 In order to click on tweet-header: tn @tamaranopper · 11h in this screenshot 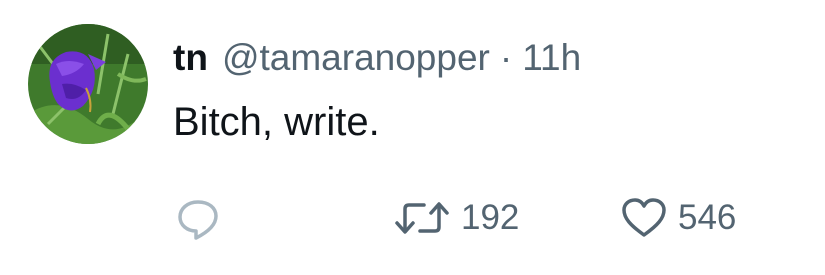, I will do `click(377, 58)`.